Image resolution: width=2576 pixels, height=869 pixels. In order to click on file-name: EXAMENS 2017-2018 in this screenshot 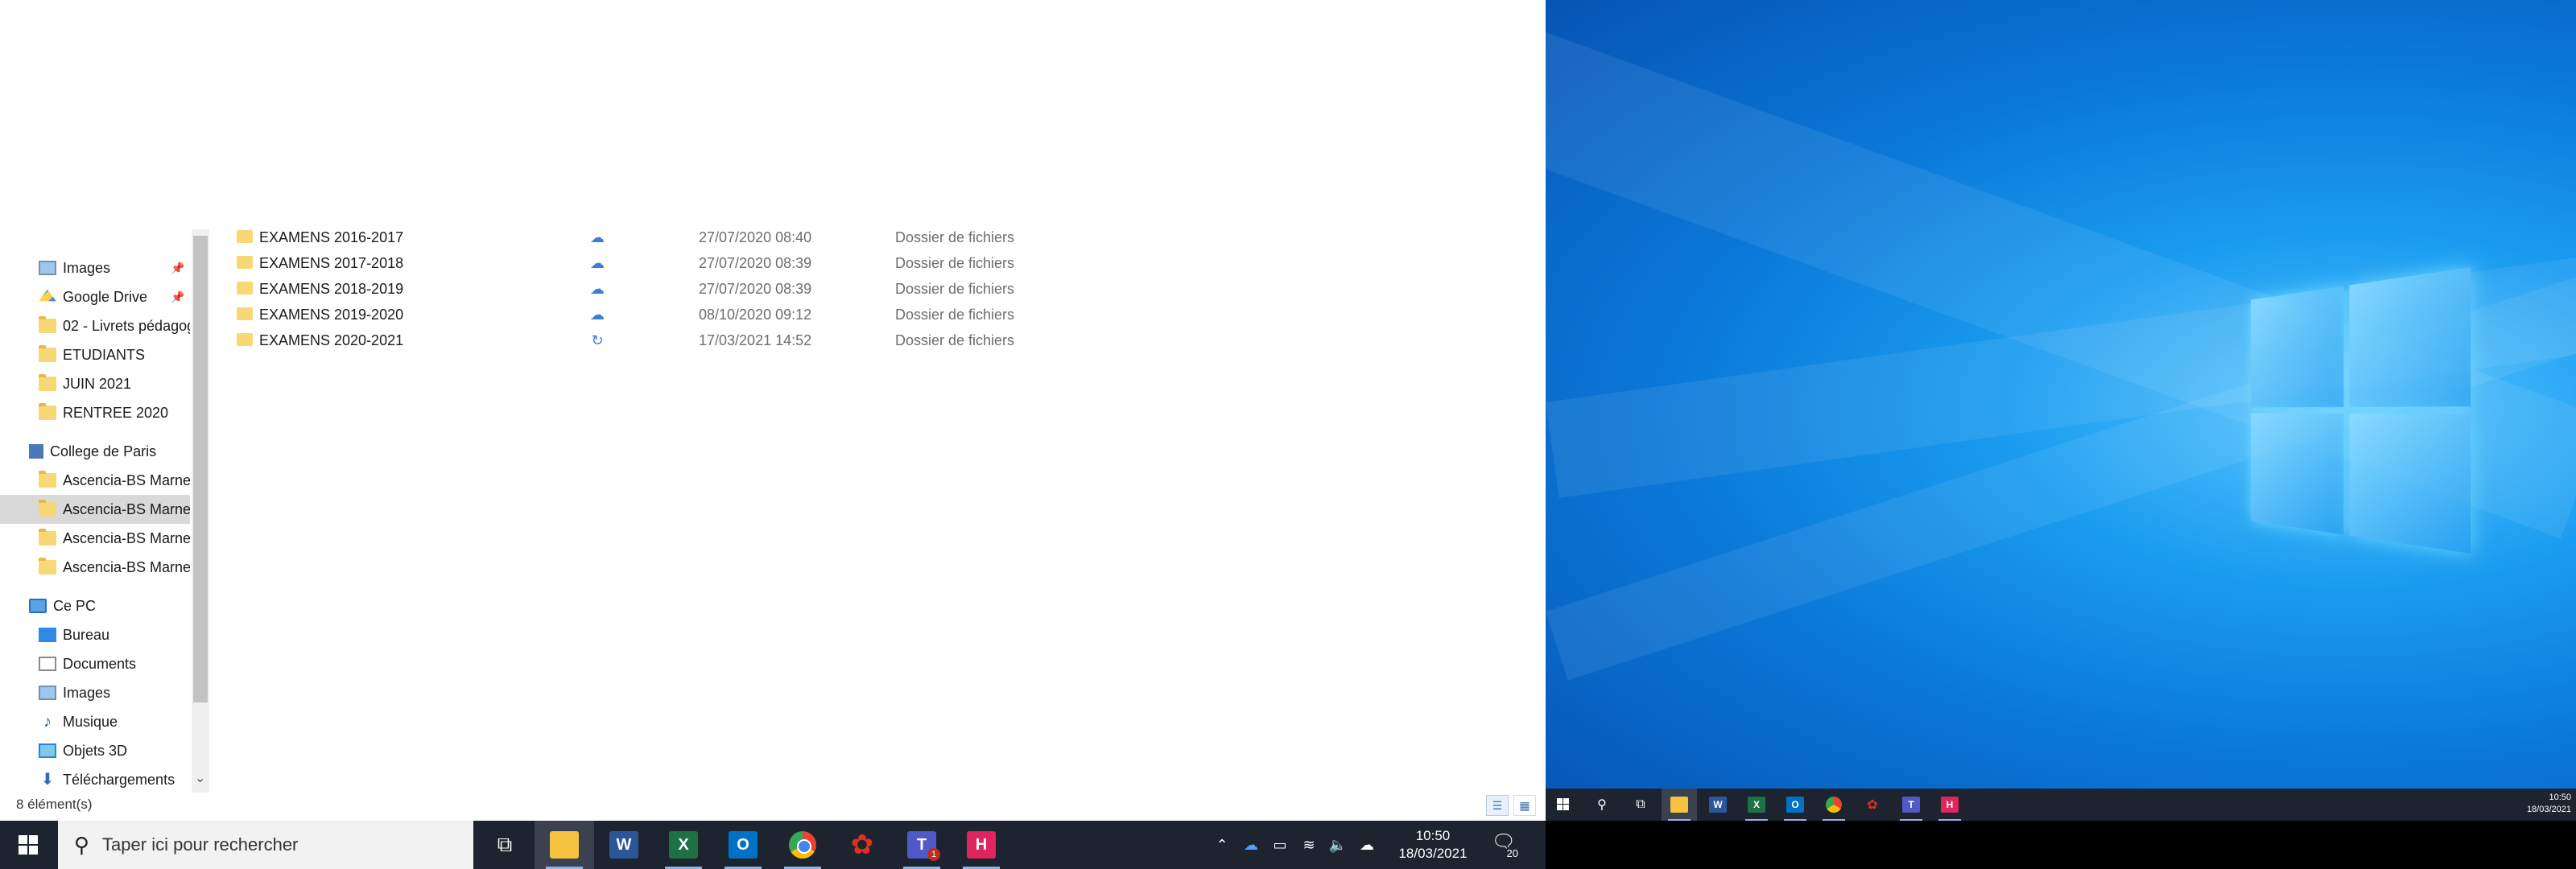, I will do `click(331, 262)`.